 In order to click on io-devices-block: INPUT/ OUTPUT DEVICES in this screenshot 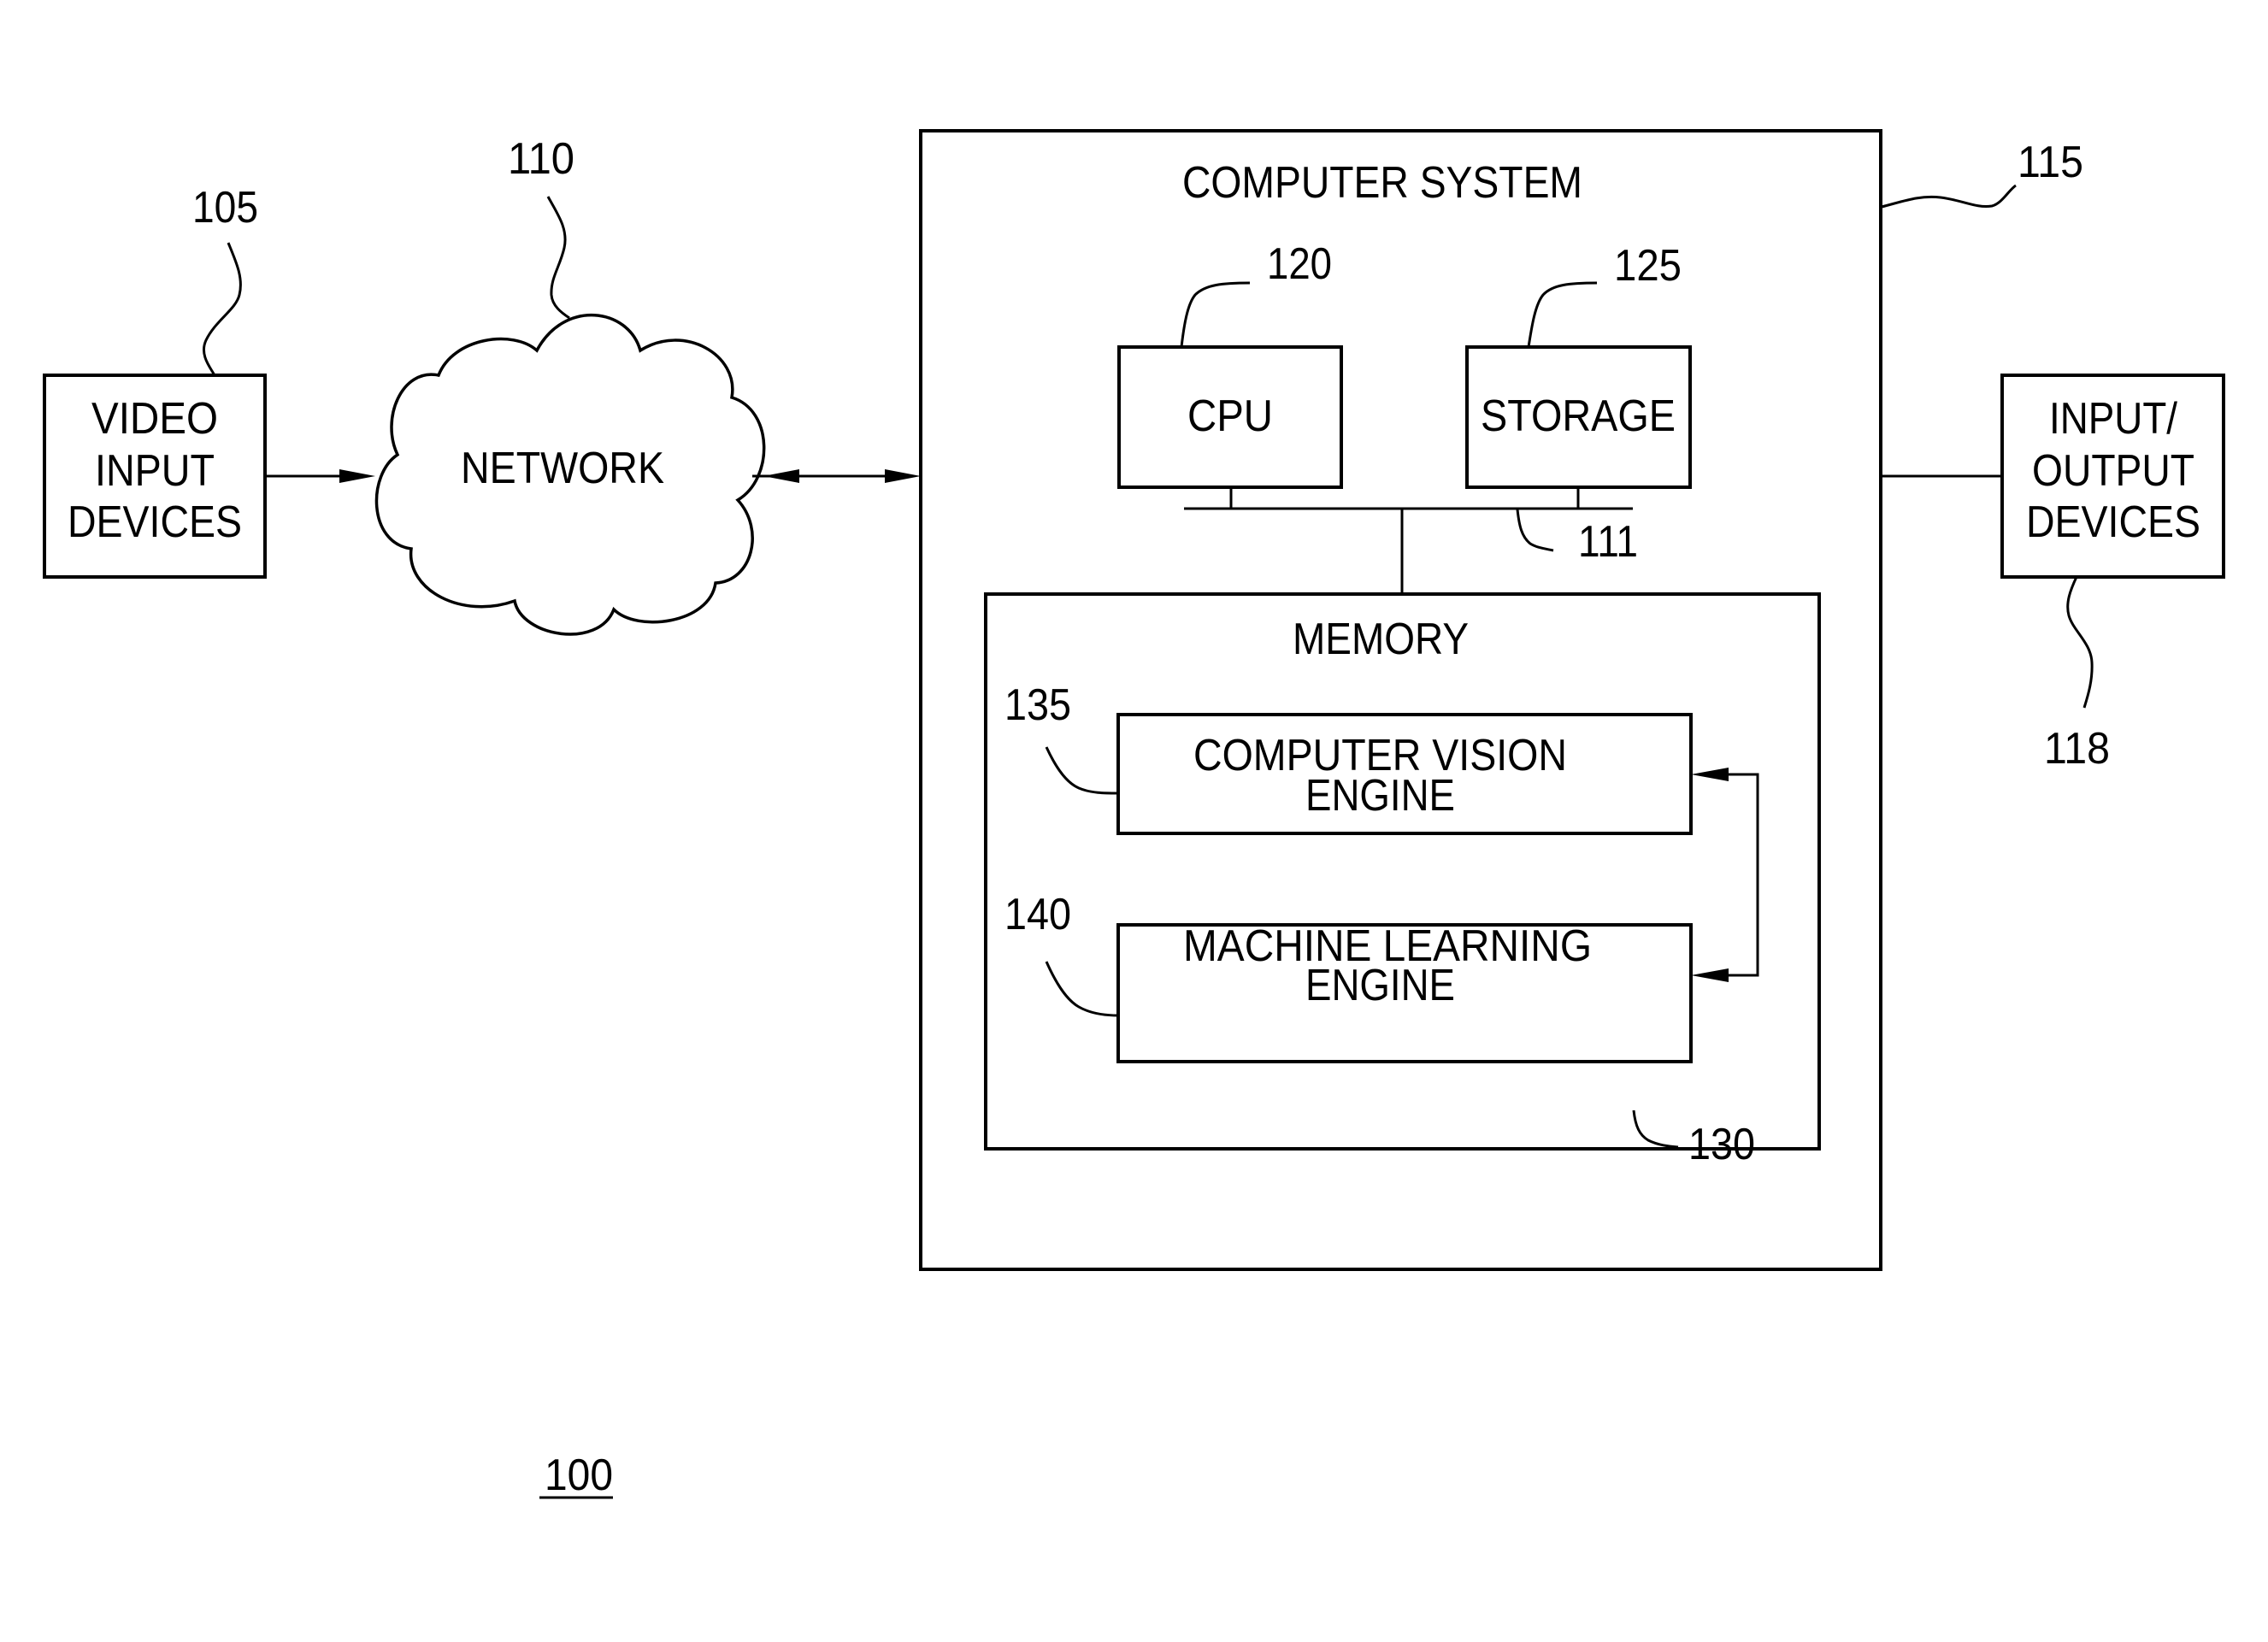, I will do `click(2112, 476)`.